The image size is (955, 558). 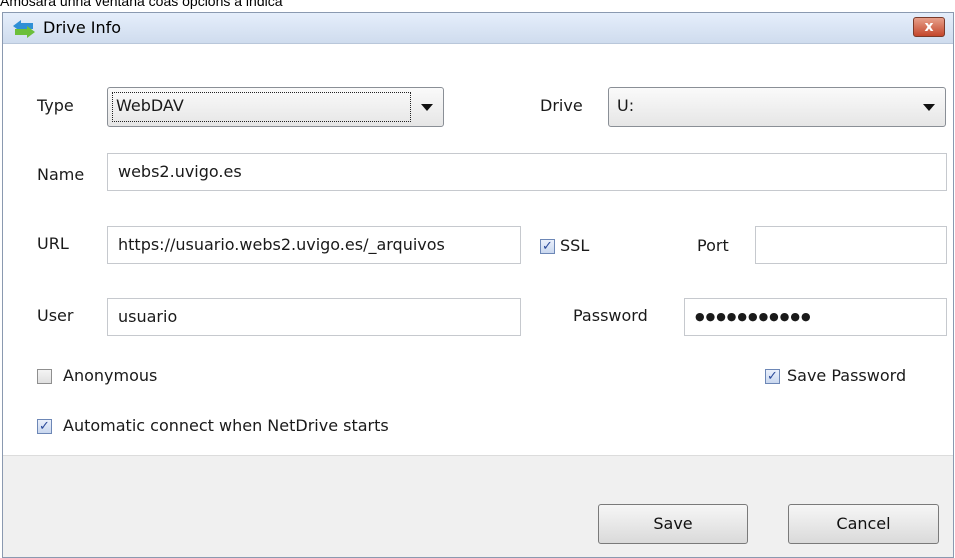 What do you see at coordinates (150, 105) in the screenshot?
I see `type-select-value: WebDAV` at bounding box center [150, 105].